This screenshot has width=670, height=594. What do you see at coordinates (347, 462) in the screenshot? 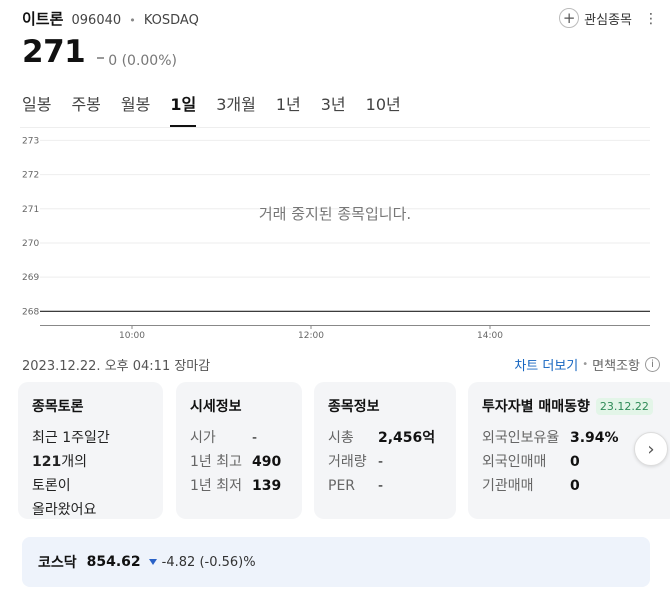
I see `row-label: 거래량` at bounding box center [347, 462].